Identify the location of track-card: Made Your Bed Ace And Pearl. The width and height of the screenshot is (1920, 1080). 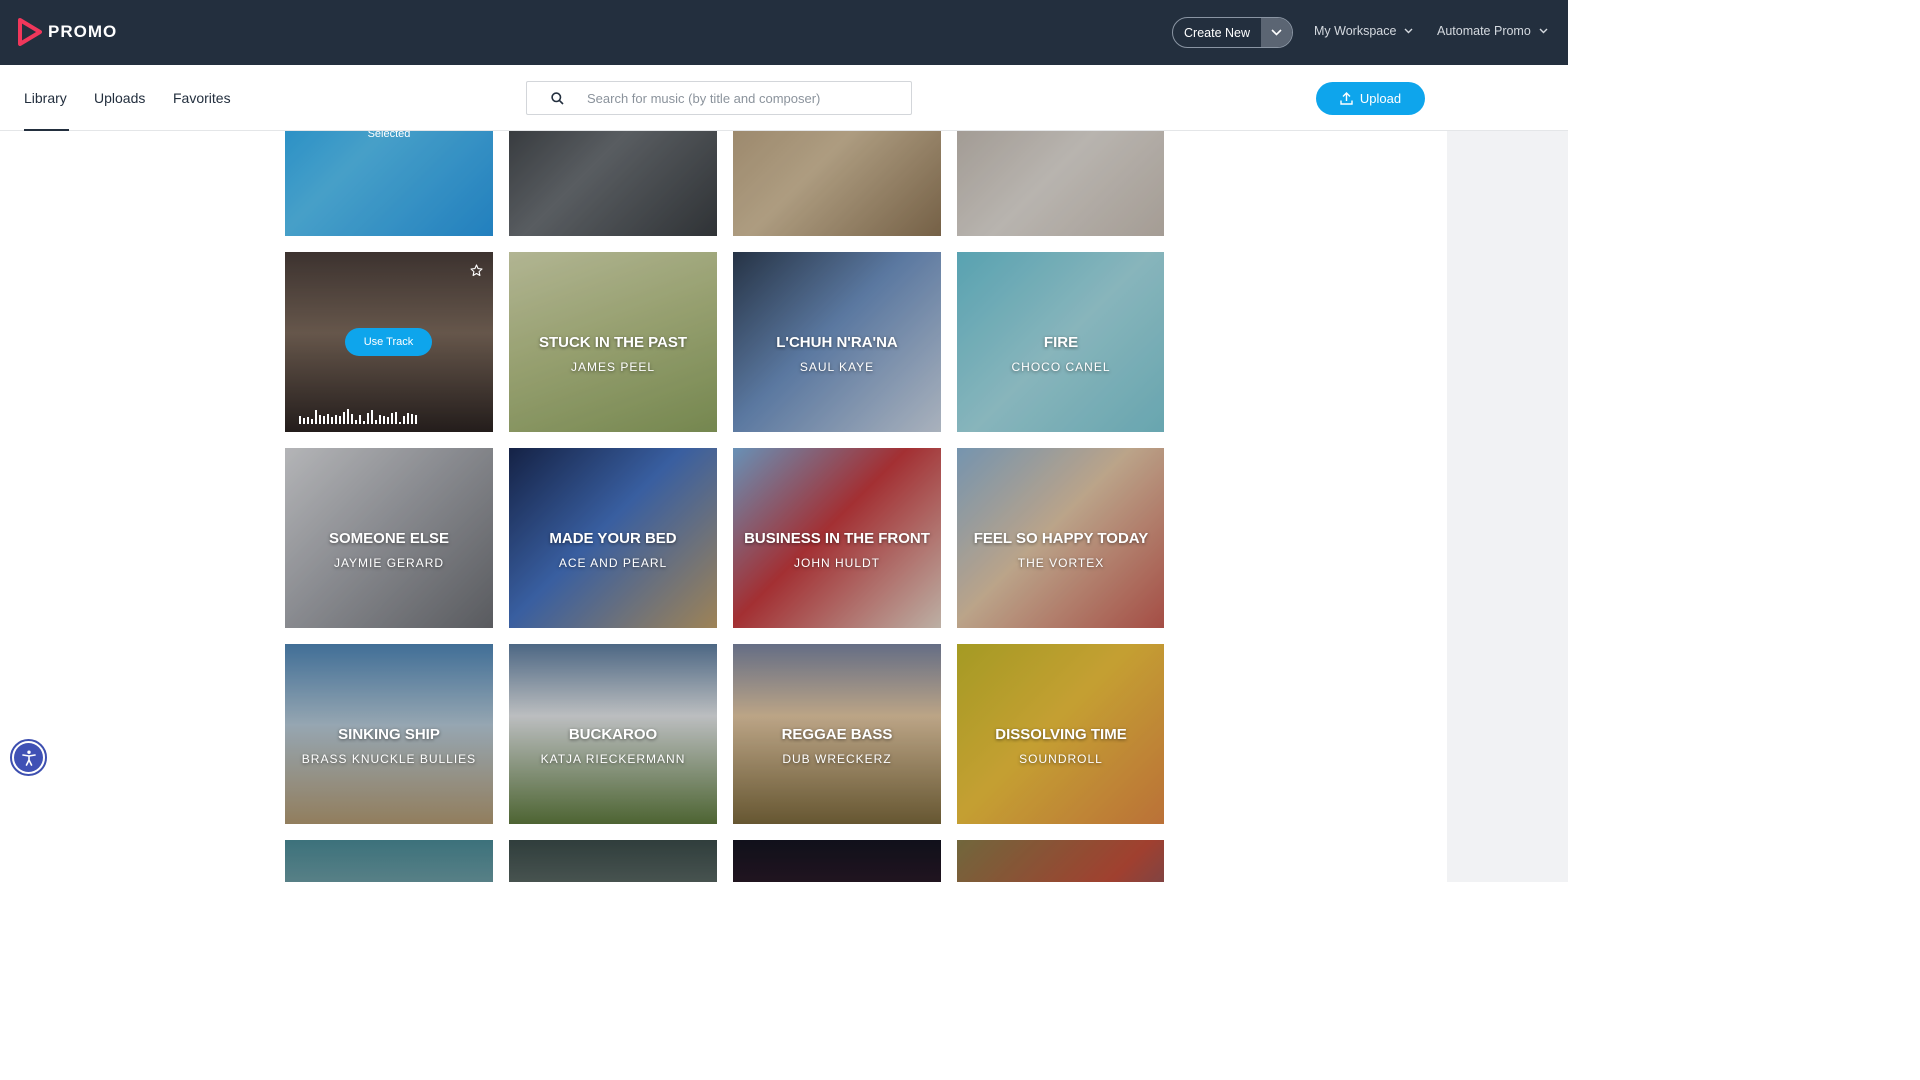
(613, 538).